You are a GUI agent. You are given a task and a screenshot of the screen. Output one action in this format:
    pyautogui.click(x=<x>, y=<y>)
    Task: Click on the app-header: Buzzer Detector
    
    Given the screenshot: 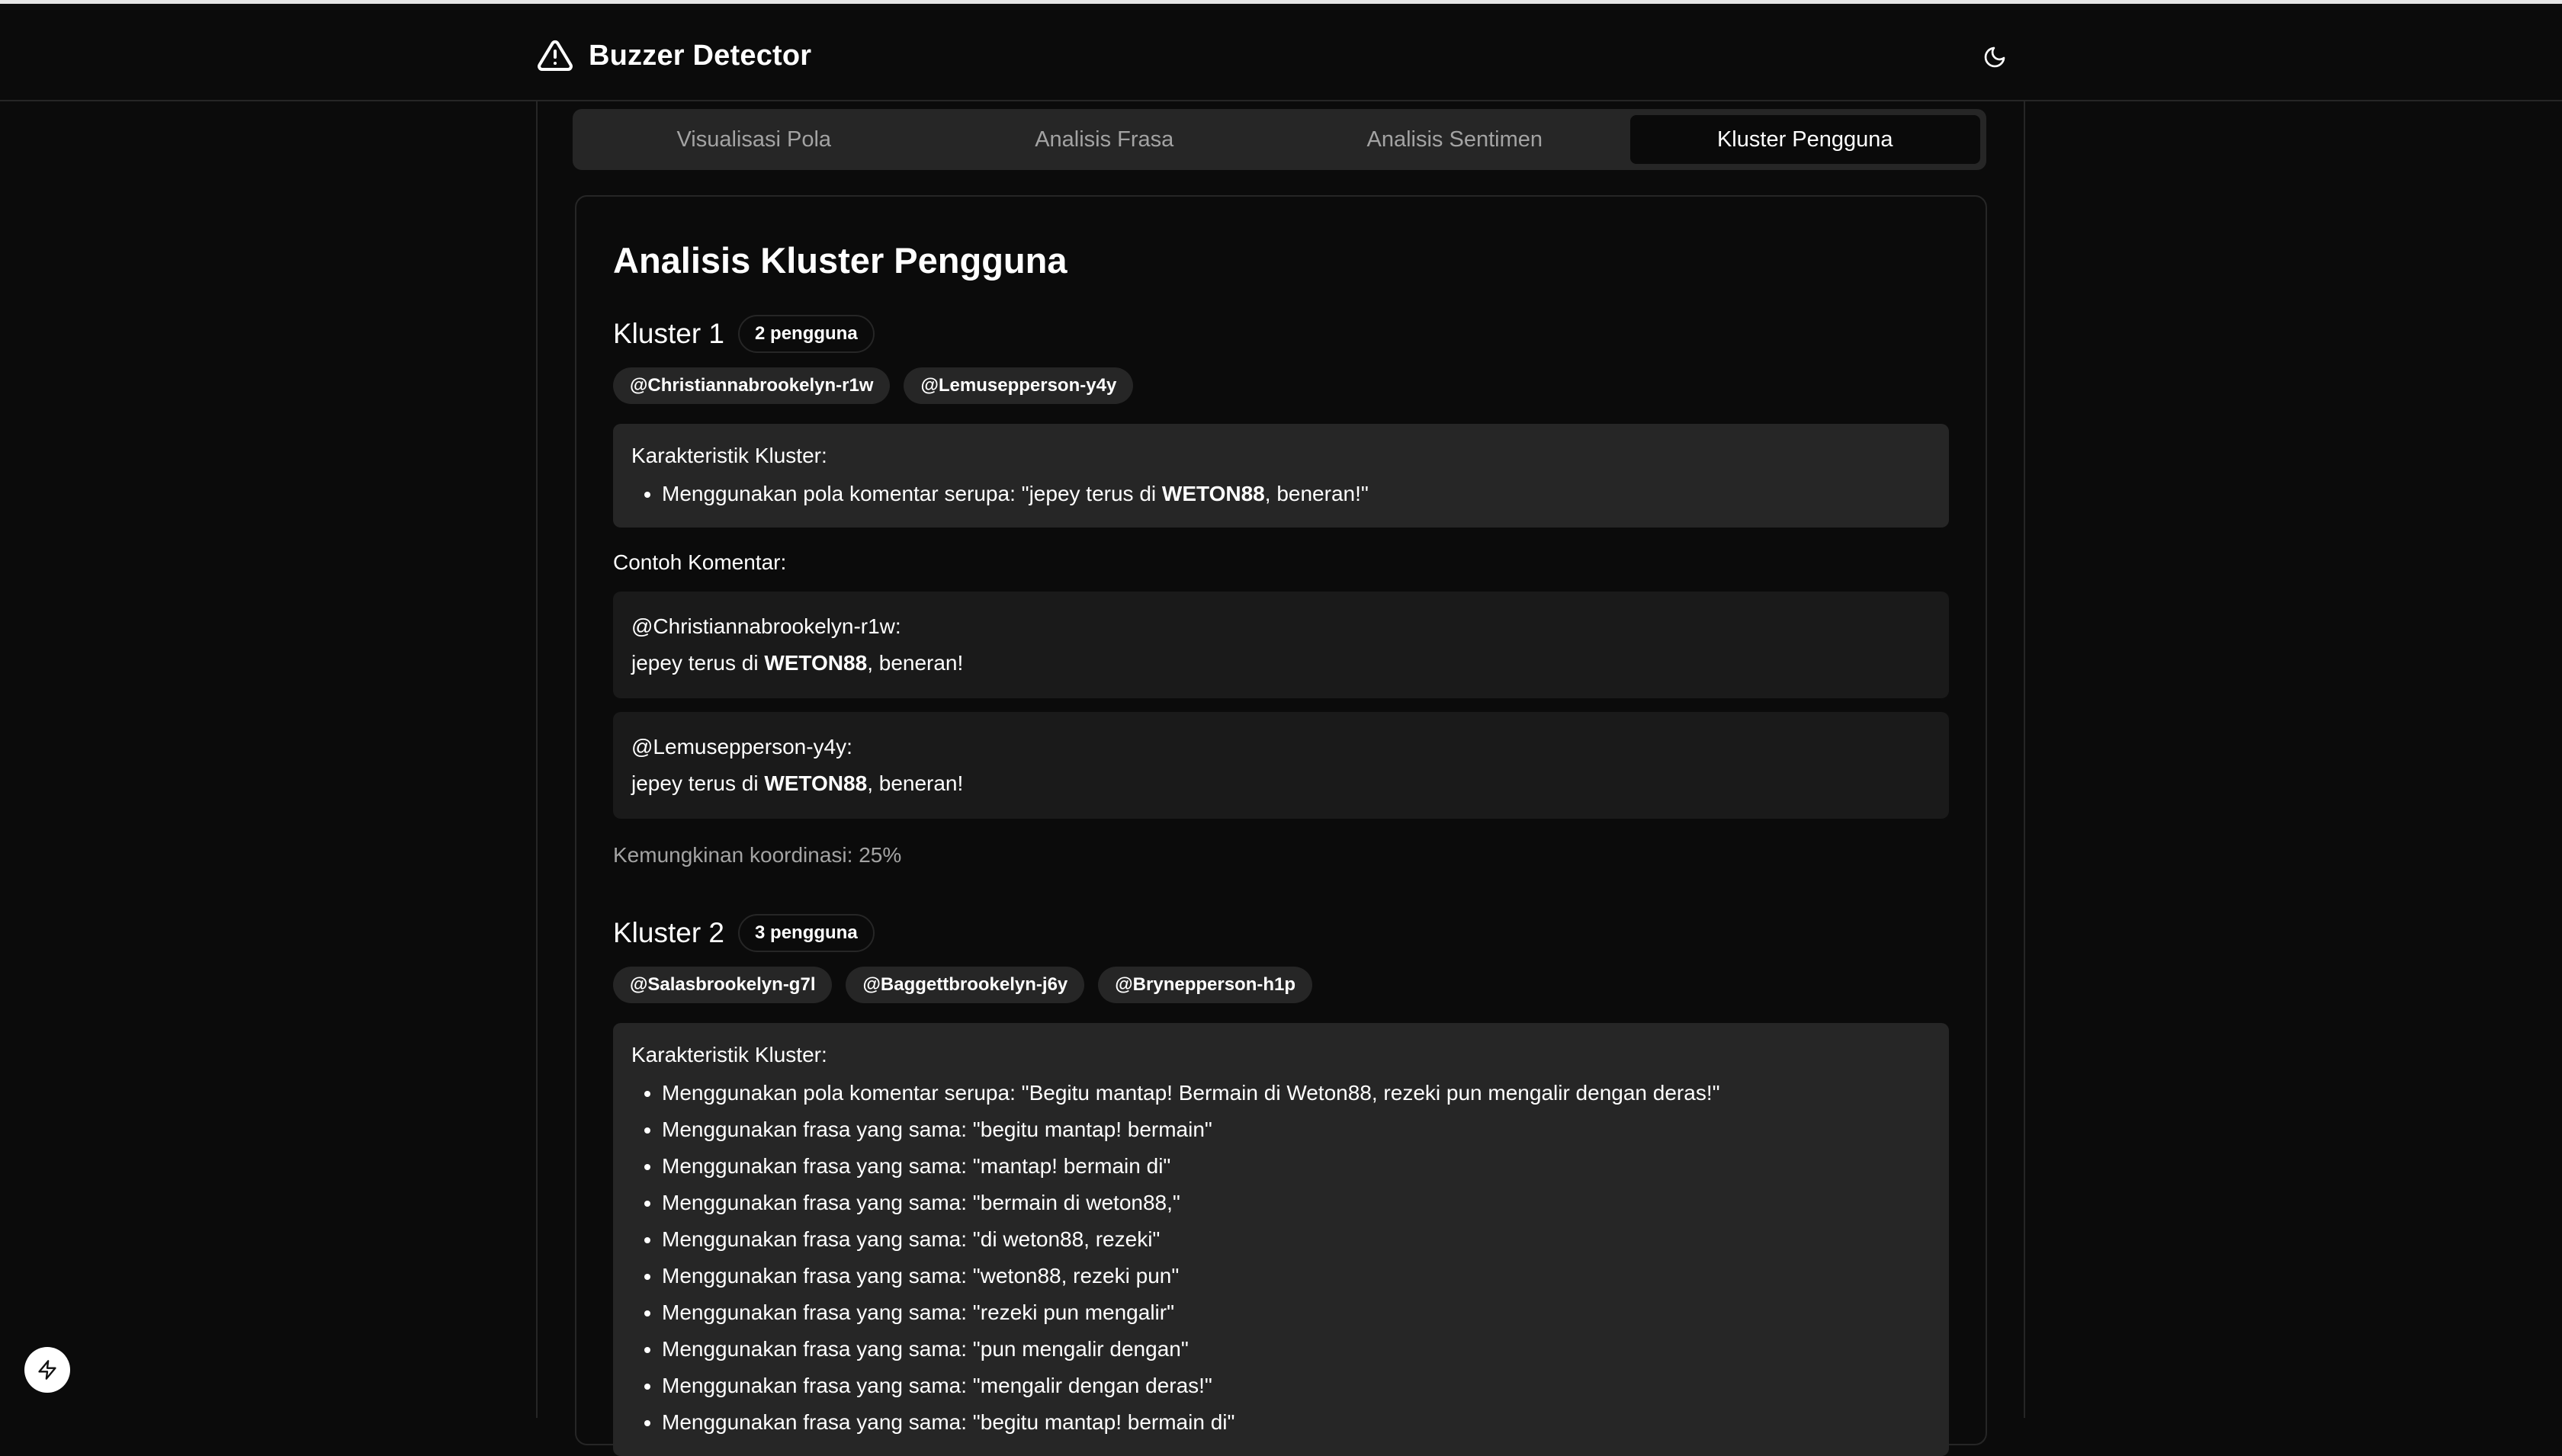 What is the action you would take?
    pyautogui.click(x=1281, y=52)
    